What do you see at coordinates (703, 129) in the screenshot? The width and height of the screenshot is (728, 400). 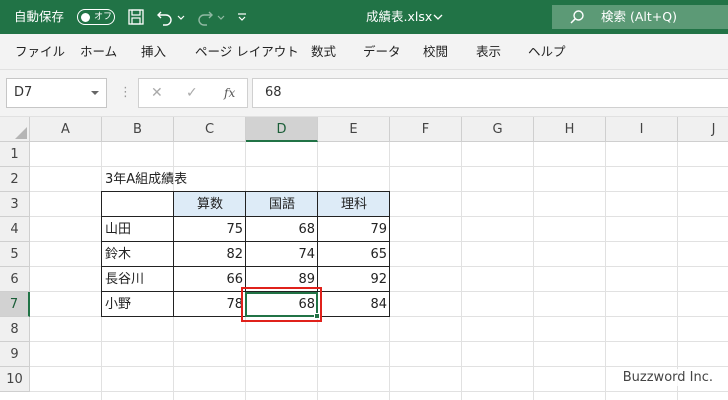 I see `column-header-j: J` at bounding box center [703, 129].